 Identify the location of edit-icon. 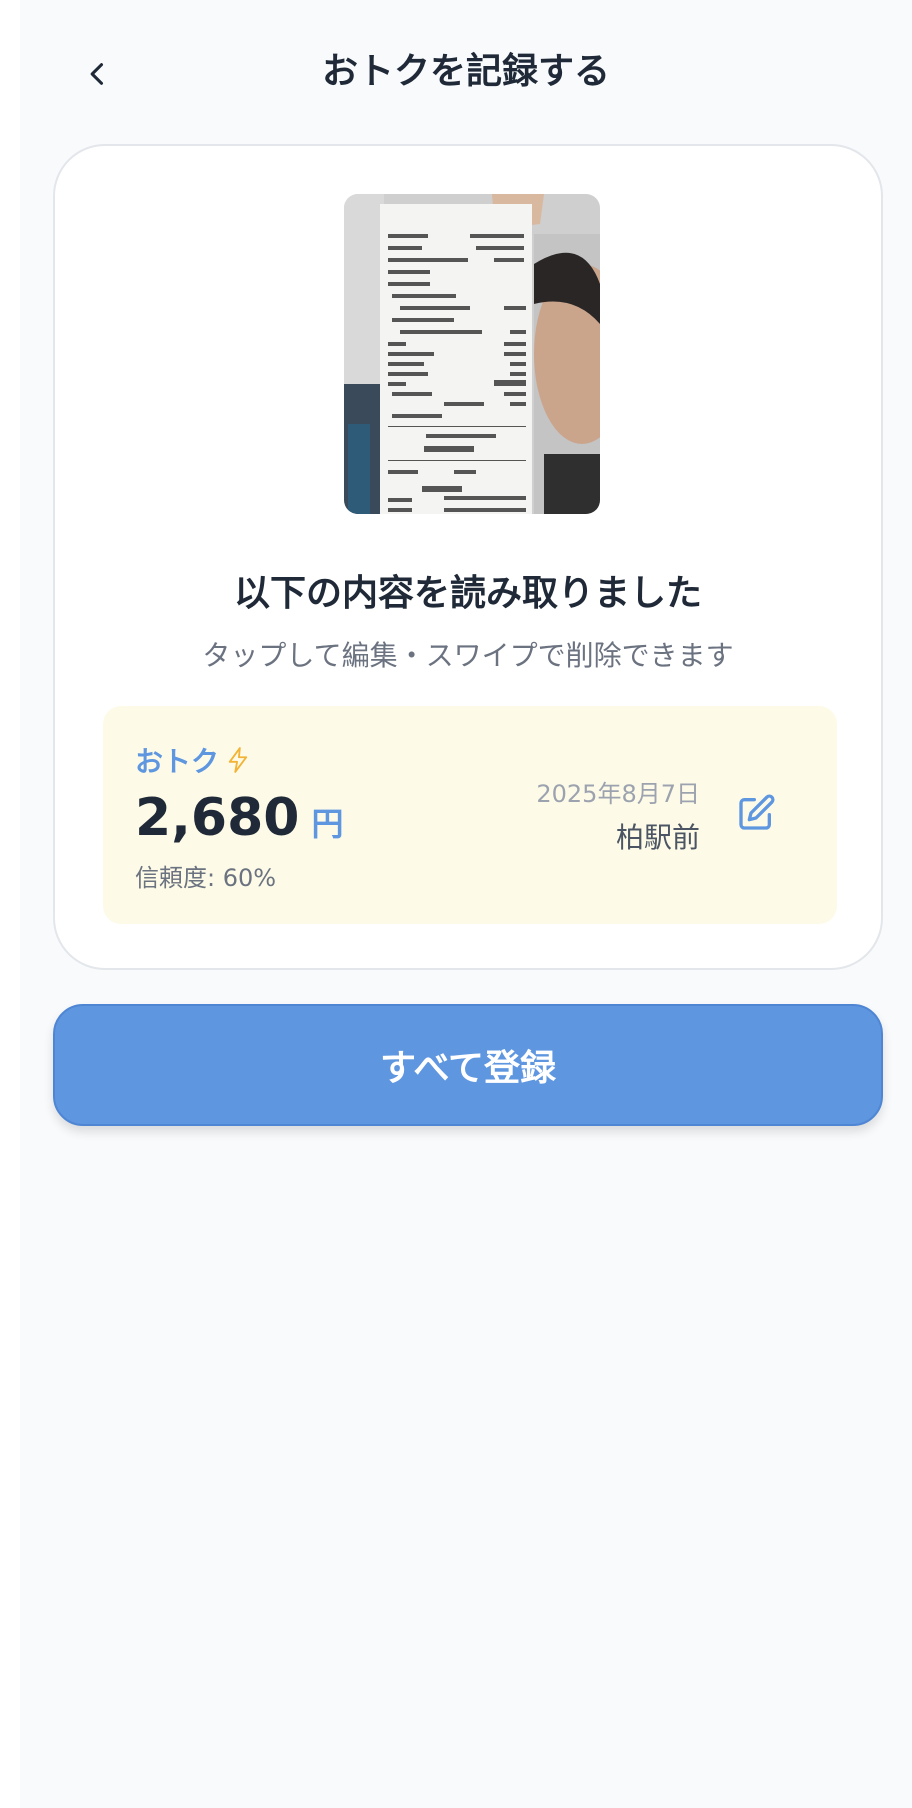
(757, 812).